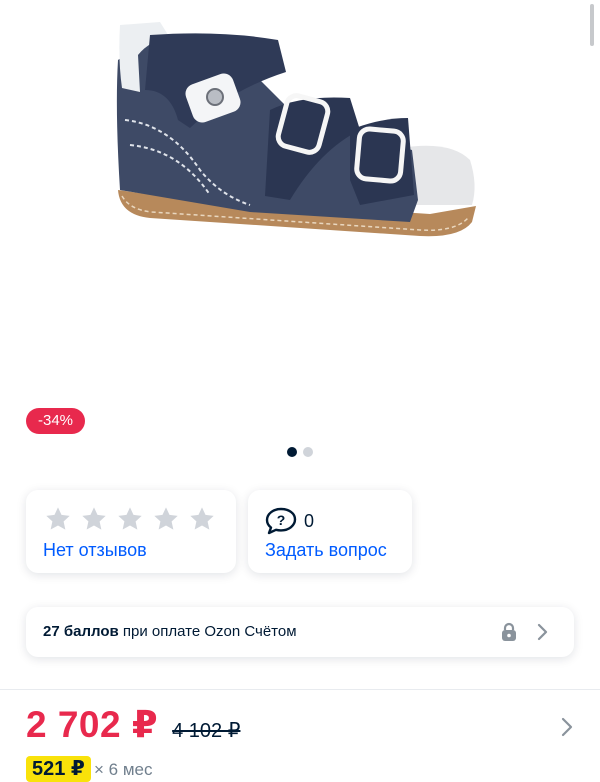  What do you see at coordinates (509, 631) in the screenshot?
I see `lock-icon` at bounding box center [509, 631].